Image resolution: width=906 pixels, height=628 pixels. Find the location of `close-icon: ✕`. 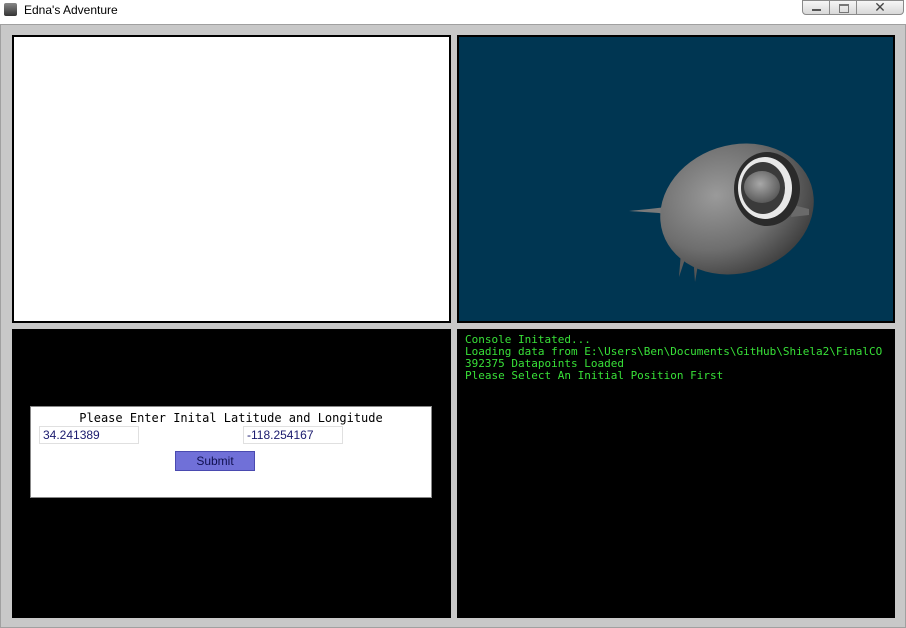

close-icon: ✕ is located at coordinates (880, 7).